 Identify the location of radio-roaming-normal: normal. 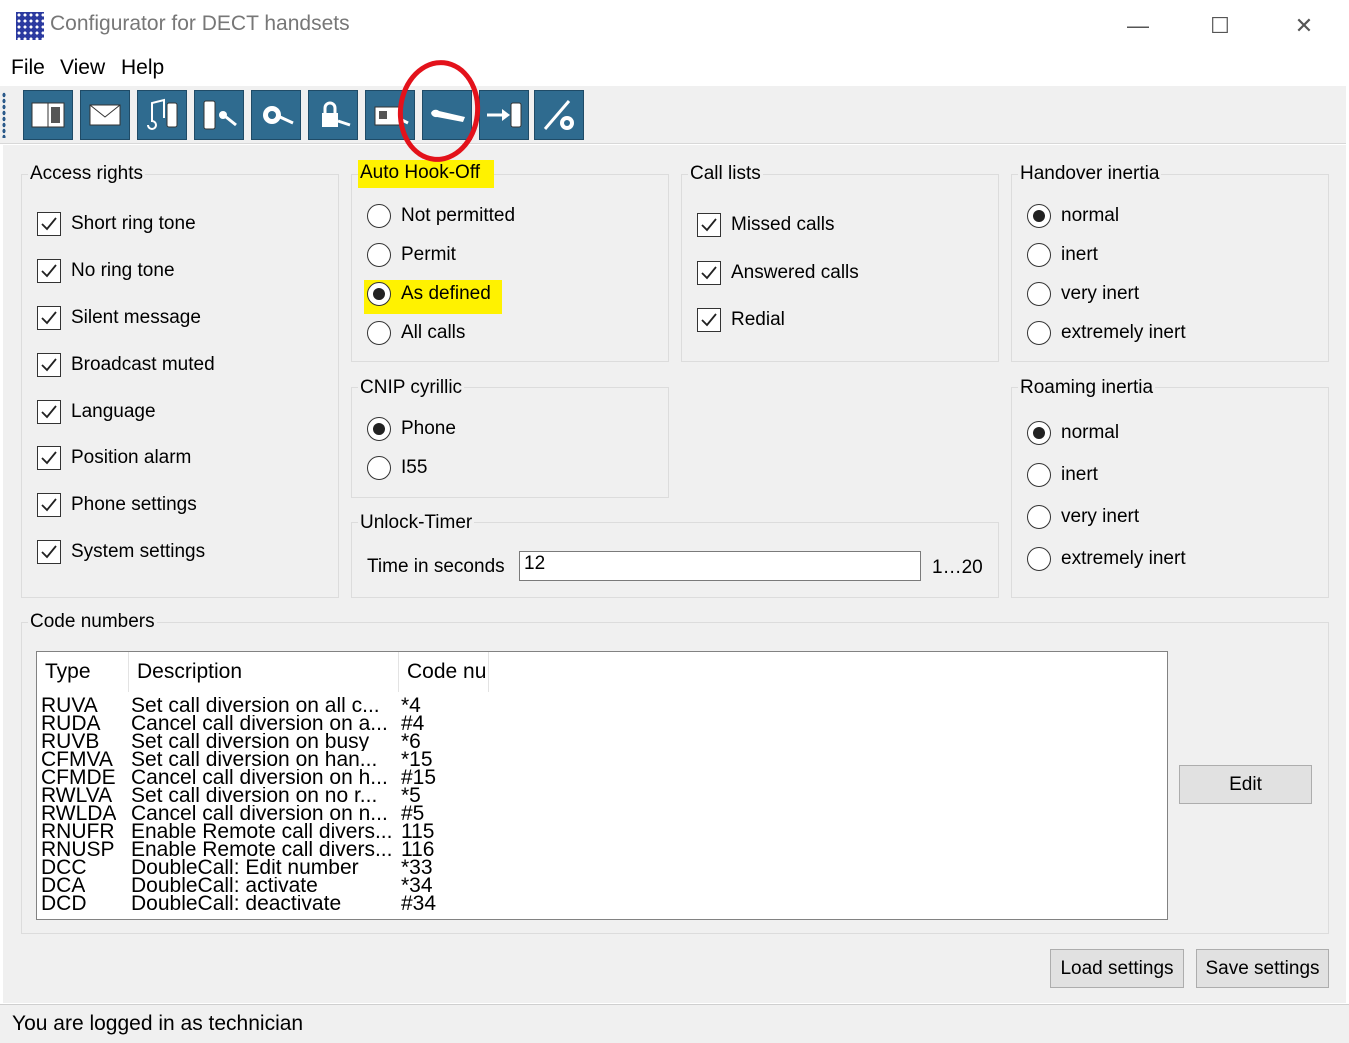
(1073, 433).